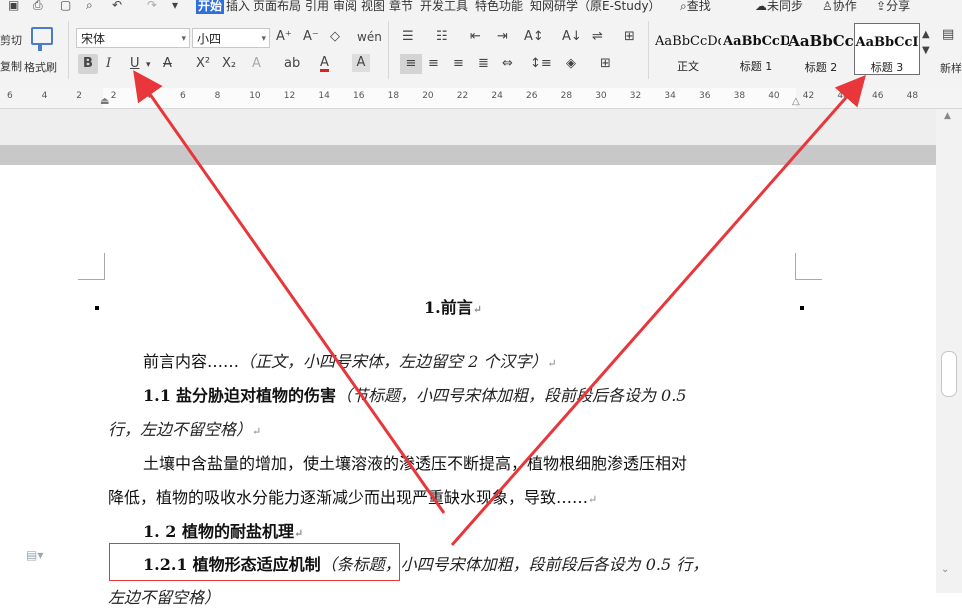 This screenshot has width=962, height=608. I want to click on scroll-thumb, so click(949, 374).